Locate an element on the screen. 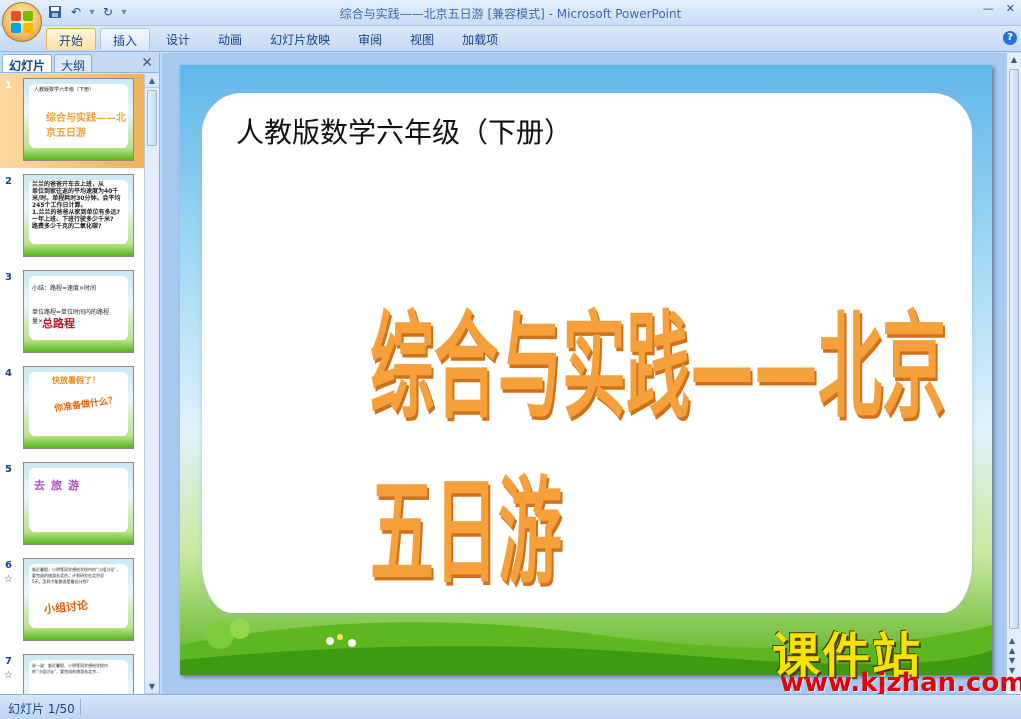 The height and width of the screenshot is (719, 1021). thumbnail-scrollbar: ▲ ▼ is located at coordinates (151, 384).